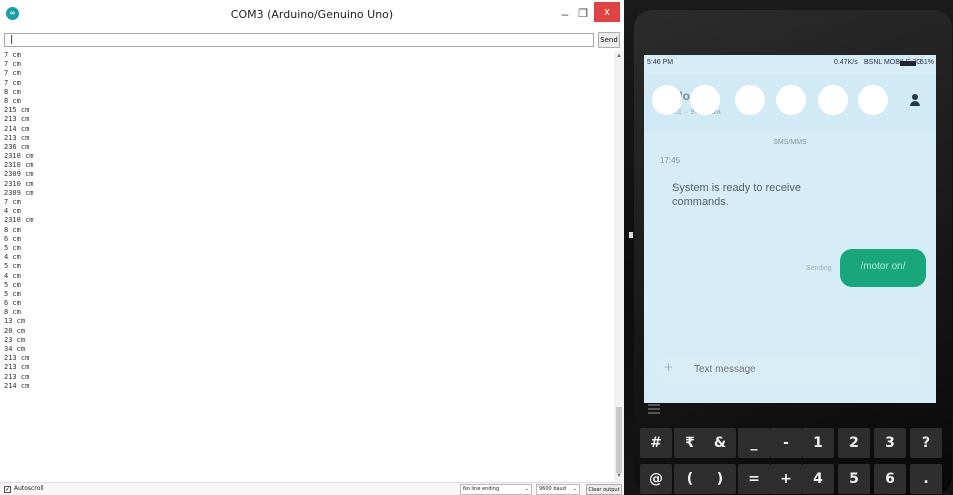 Image resolution: width=953 pixels, height=495 pixels. Describe the element at coordinates (552, 489) in the screenshot. I see `baud-rate-value: 9600 baud` at that location.